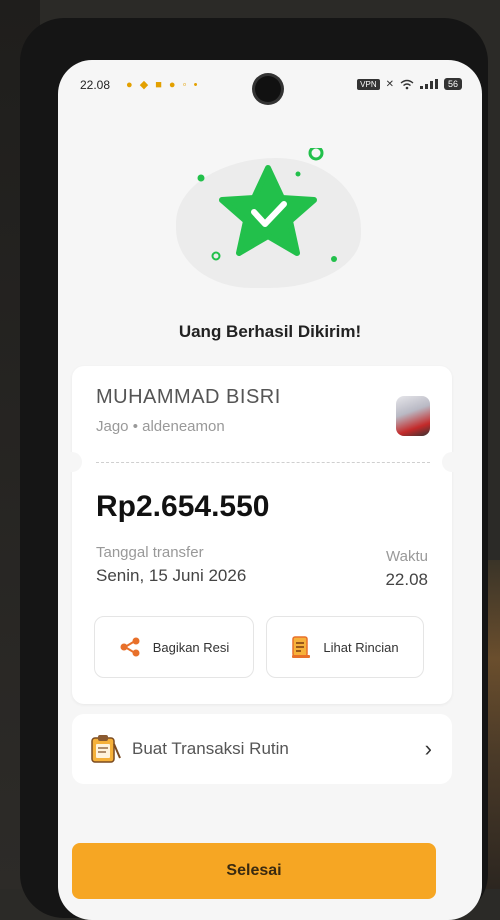 The width and height of the screenshot is (500, 920). Describe the element at coordinates (428, 748) in the screenshot. I see `chevron-right-icon: ›` at that location.